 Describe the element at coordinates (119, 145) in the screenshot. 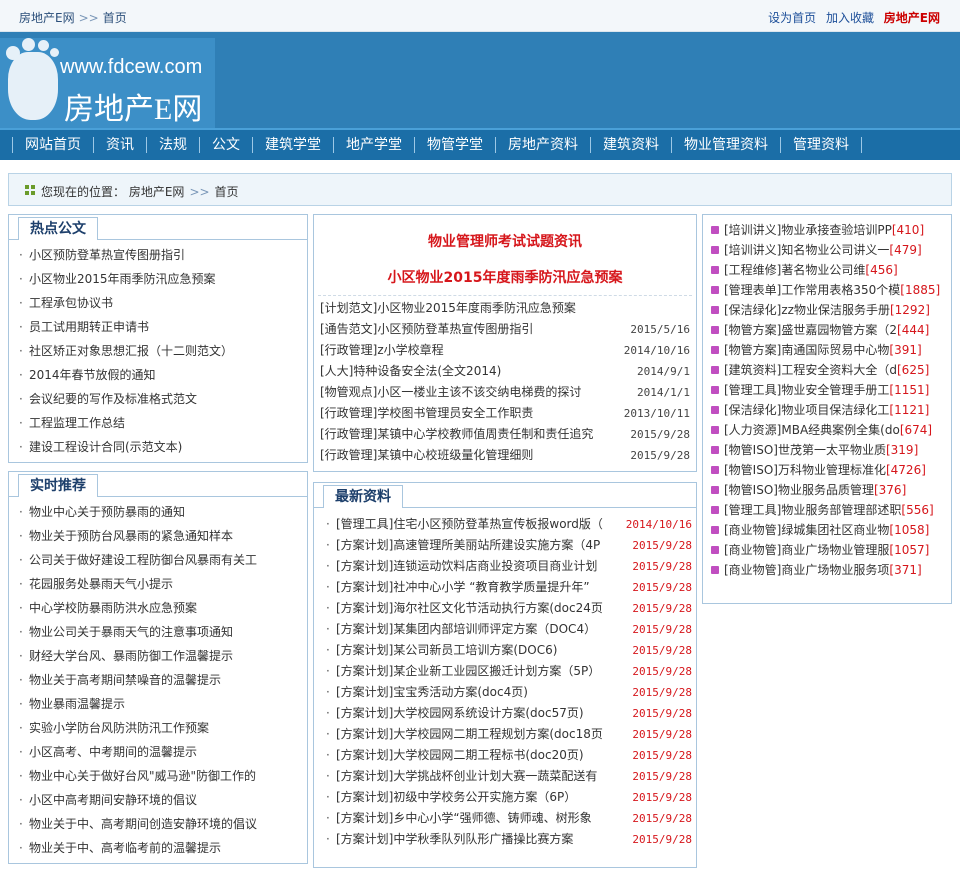

I see `nav-item-news: 资讯` at that location.